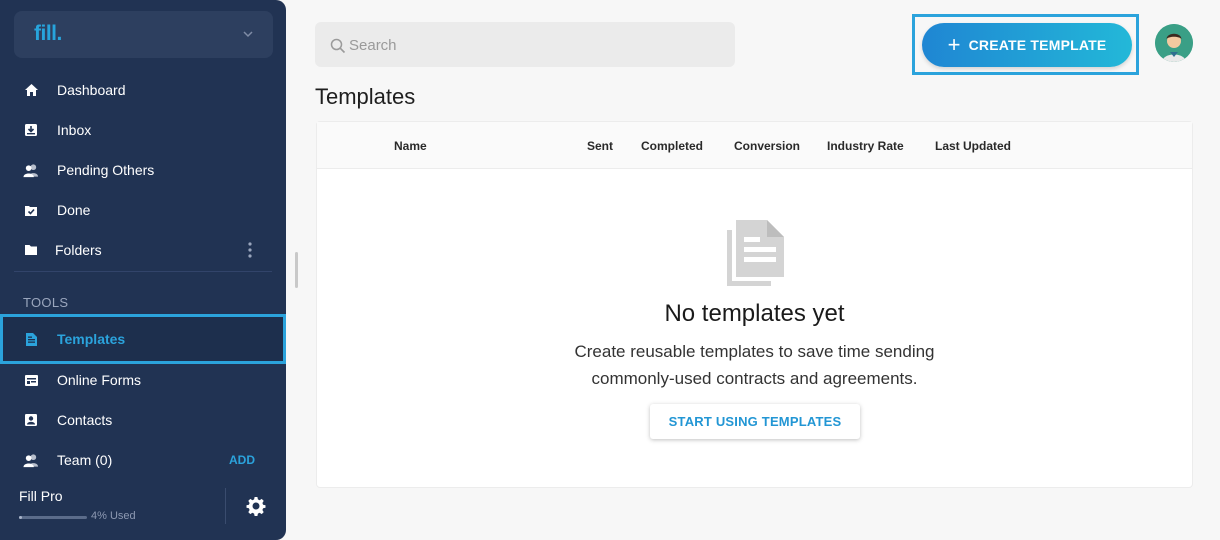  Describe the element at coordinates (865, 146) in the screenshot. I see `column-header-industry-rate: Industry Rate` at that location.